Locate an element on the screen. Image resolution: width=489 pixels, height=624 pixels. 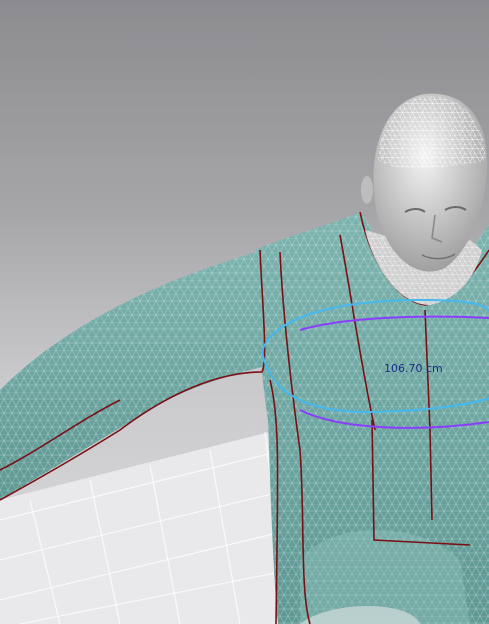
measurement-label: 106.70 cm is located at coordinates (413, 368).